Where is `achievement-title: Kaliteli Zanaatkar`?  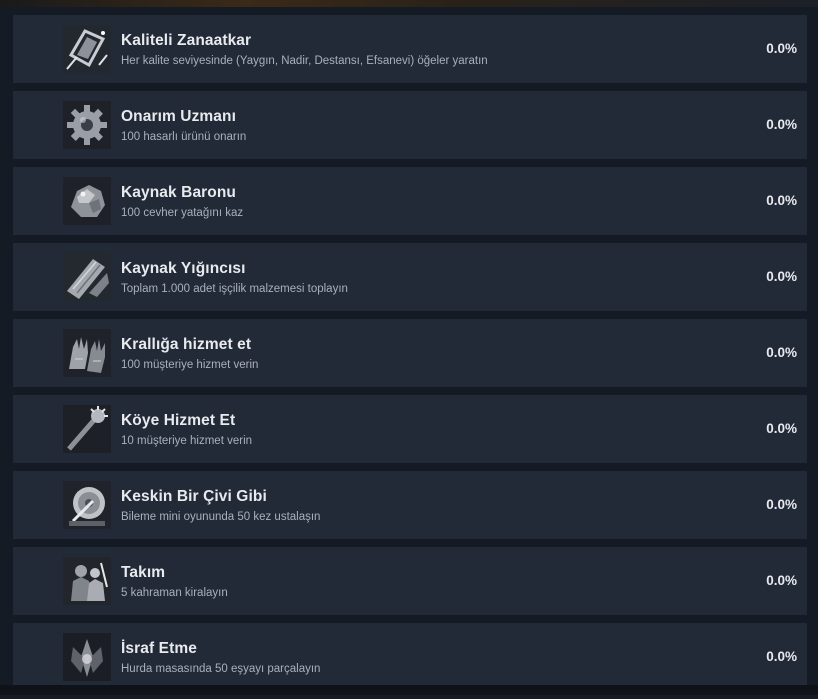 achievement-title: Kaliteli Zanaatkar is located at coordinates (186, 40).